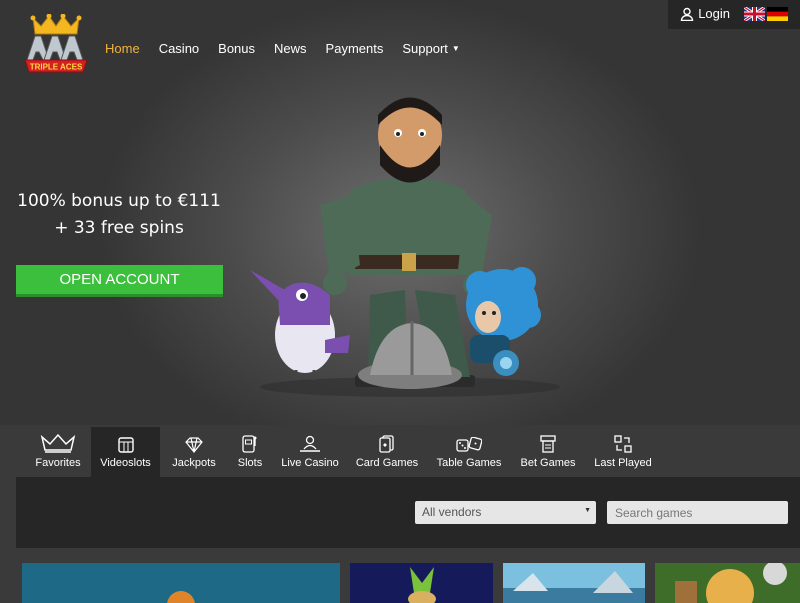 This screenshot has width=800, height=603. I want to click on nav-support: Support ▼, so click(430, 48).